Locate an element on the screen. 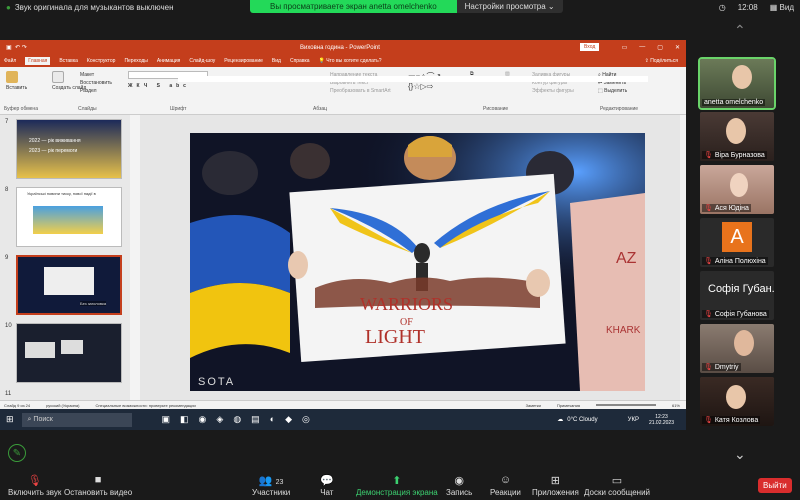 The image size is (800, 500). stop-video-button: ■ Остановить видео is located at coordinates (98, 485).